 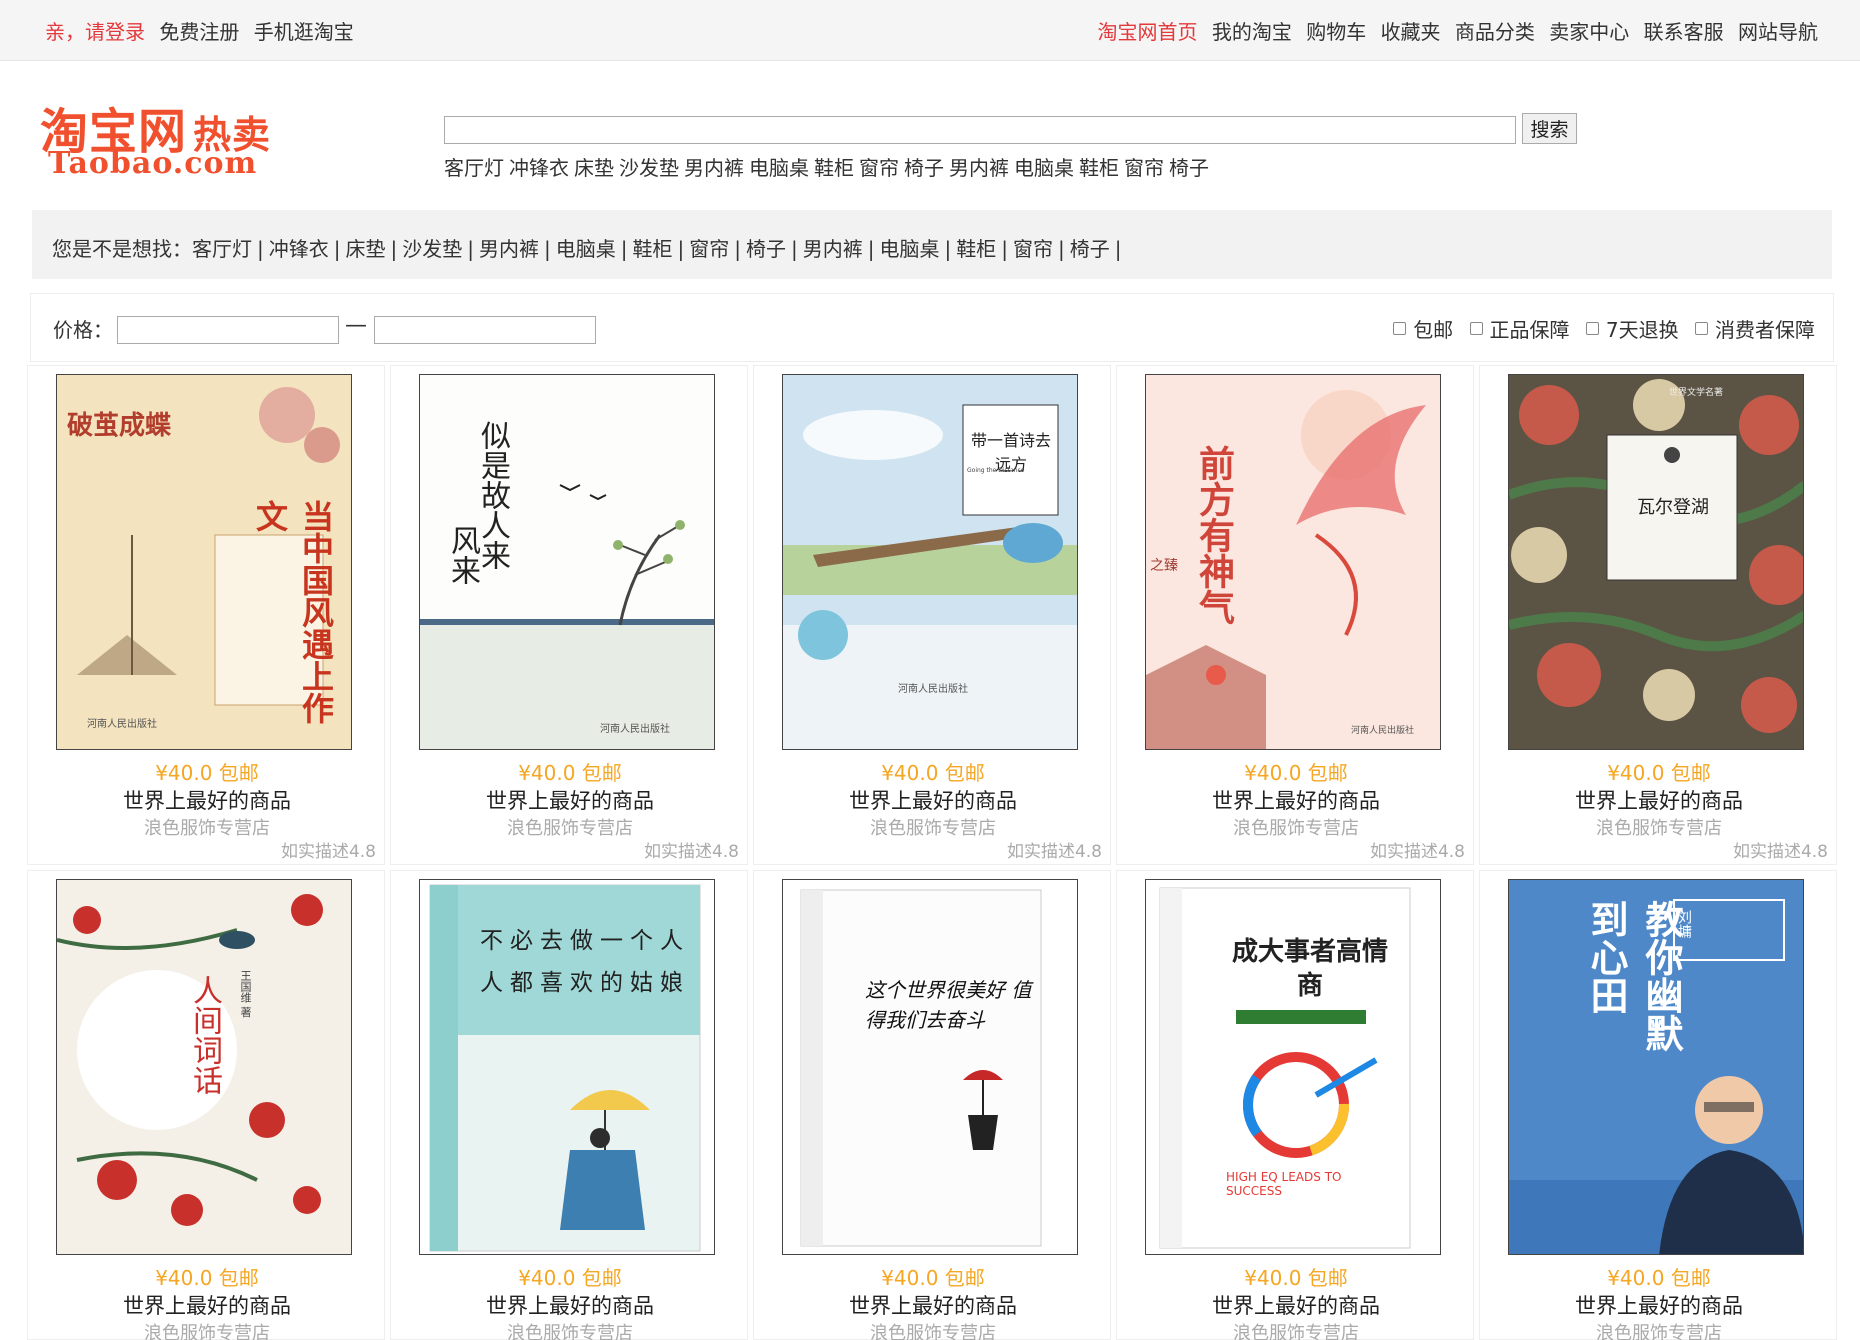 I want to click on cover-subtitle: 风来, so click(x=462, y=555).